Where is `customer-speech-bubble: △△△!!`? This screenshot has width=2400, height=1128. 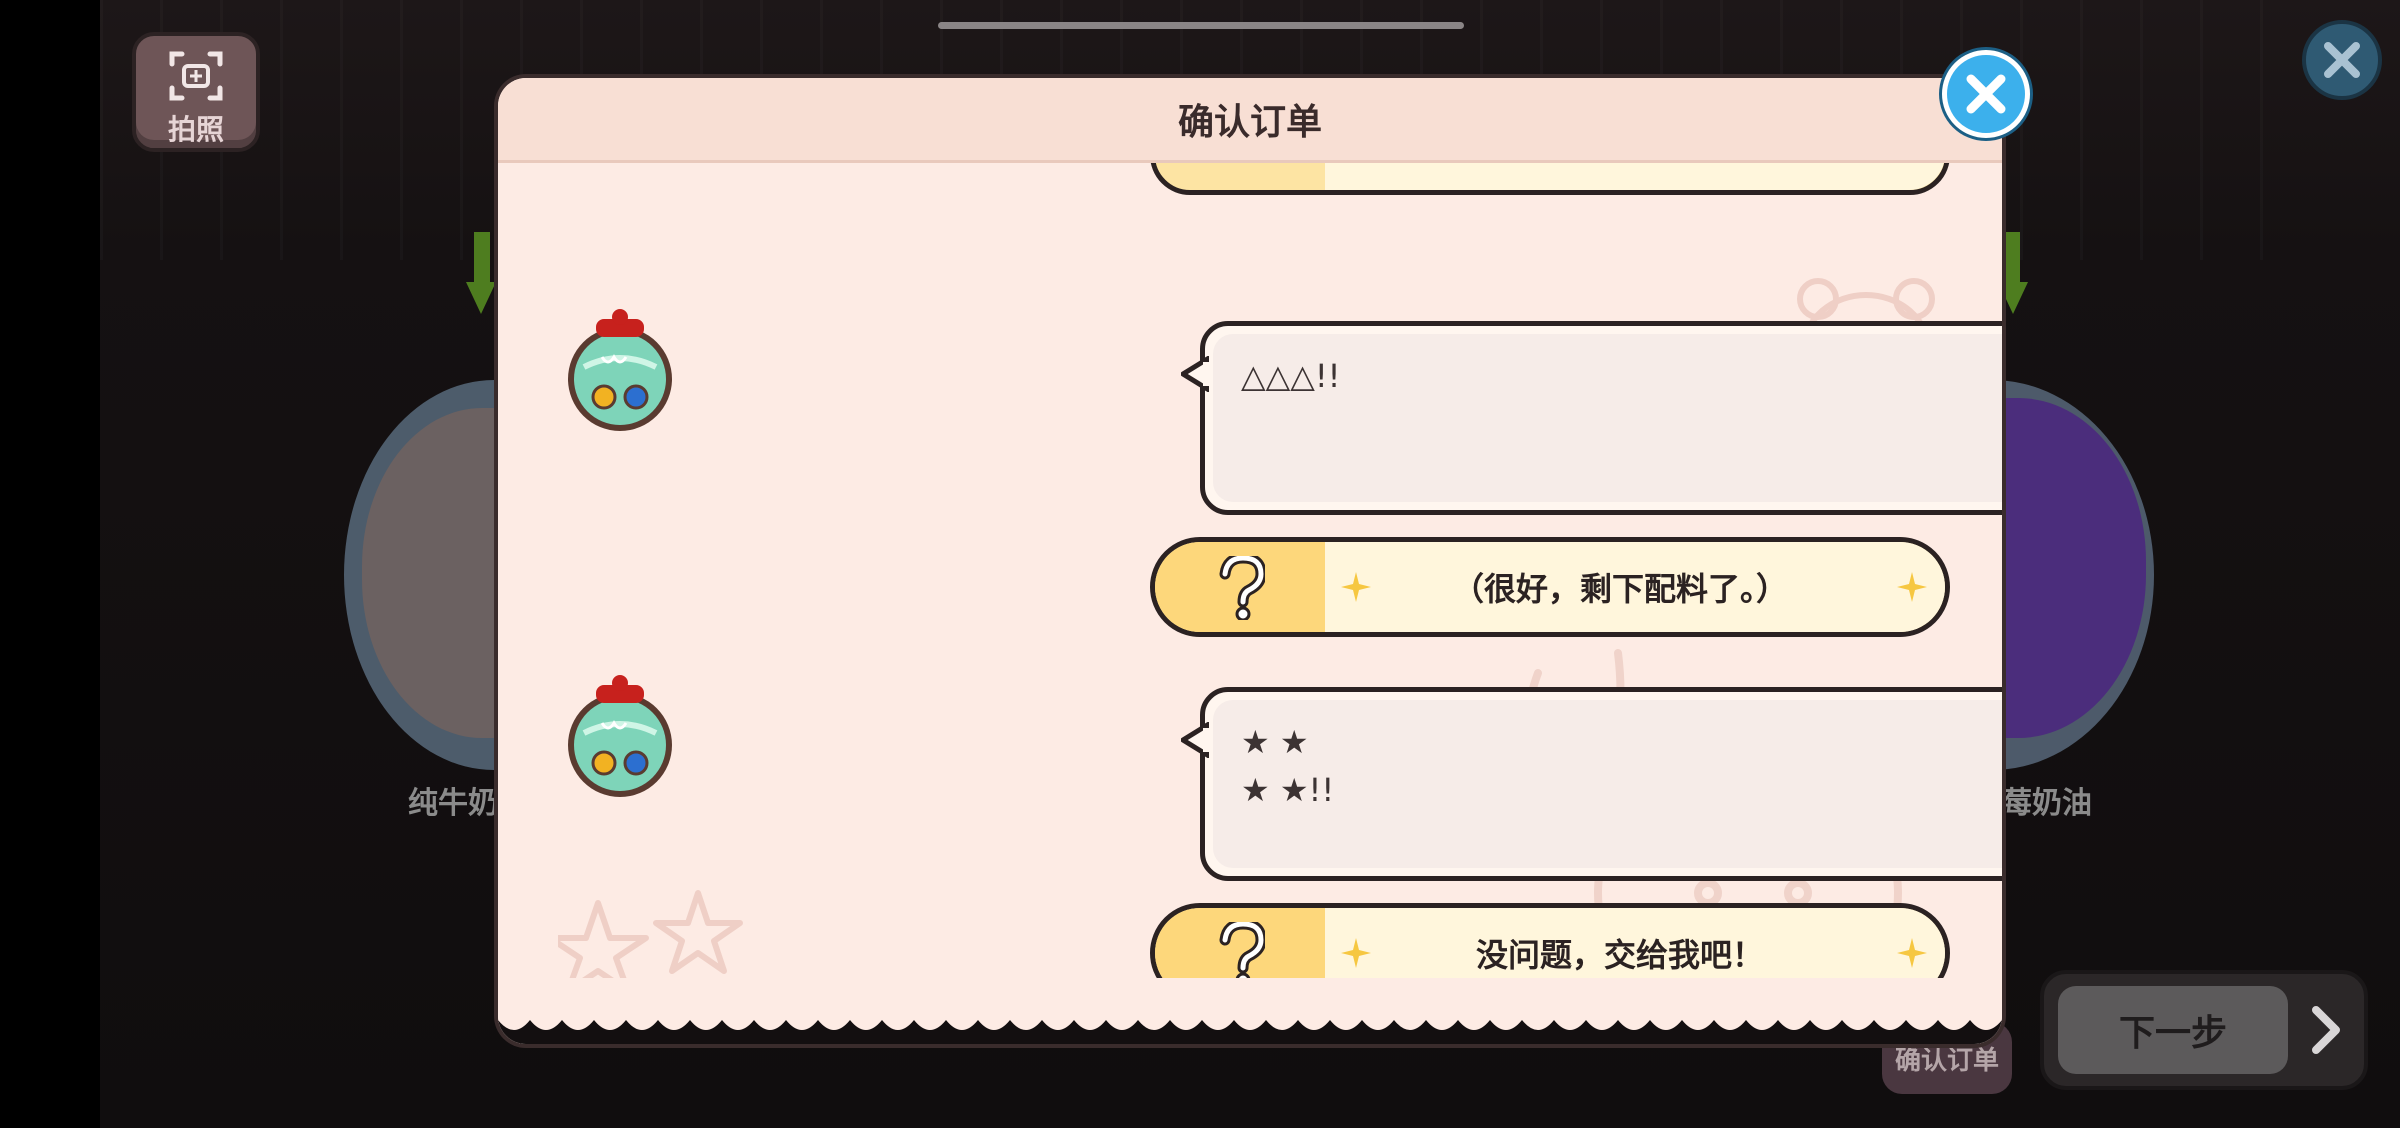 customer-speech-bubble: △△△!! is located at coordinates (1591, 418).